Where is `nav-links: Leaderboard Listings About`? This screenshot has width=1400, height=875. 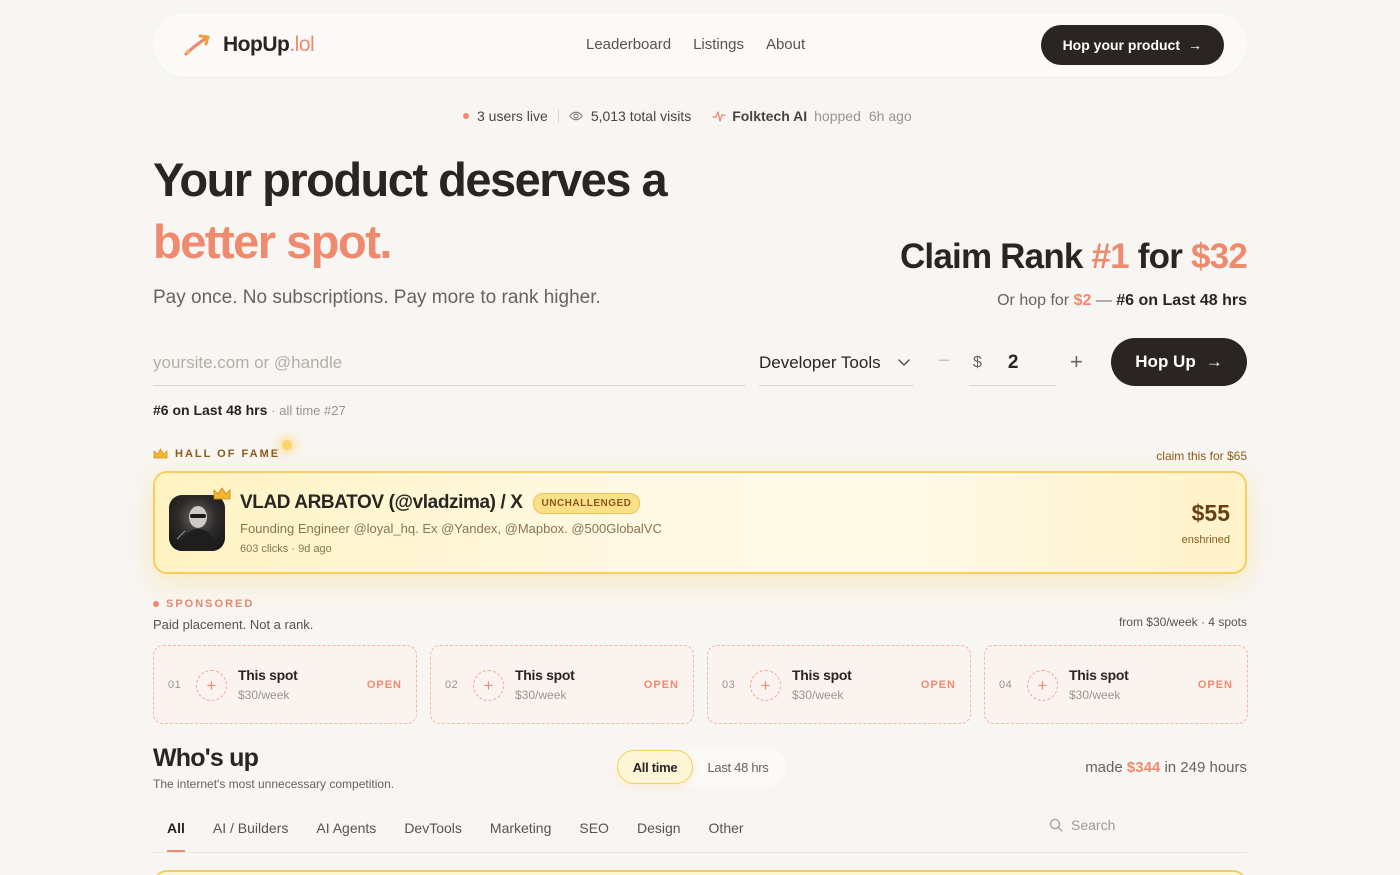
nav-links: Leaderboard Listings About is located at coordinates (695, 44).